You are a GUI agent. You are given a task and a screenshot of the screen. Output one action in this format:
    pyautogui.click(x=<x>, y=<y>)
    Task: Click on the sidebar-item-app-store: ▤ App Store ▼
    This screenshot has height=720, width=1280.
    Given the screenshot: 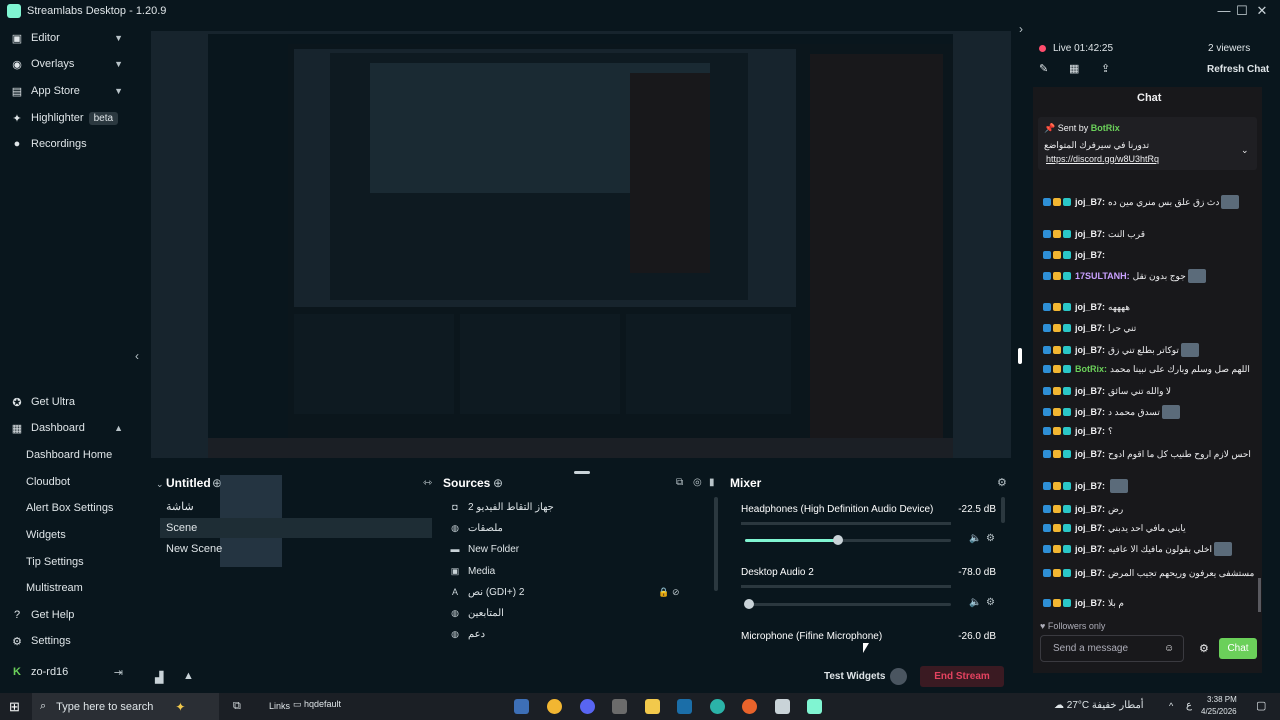 What is the action you would take?
    pyautogui.click(x=67, y=91)
    